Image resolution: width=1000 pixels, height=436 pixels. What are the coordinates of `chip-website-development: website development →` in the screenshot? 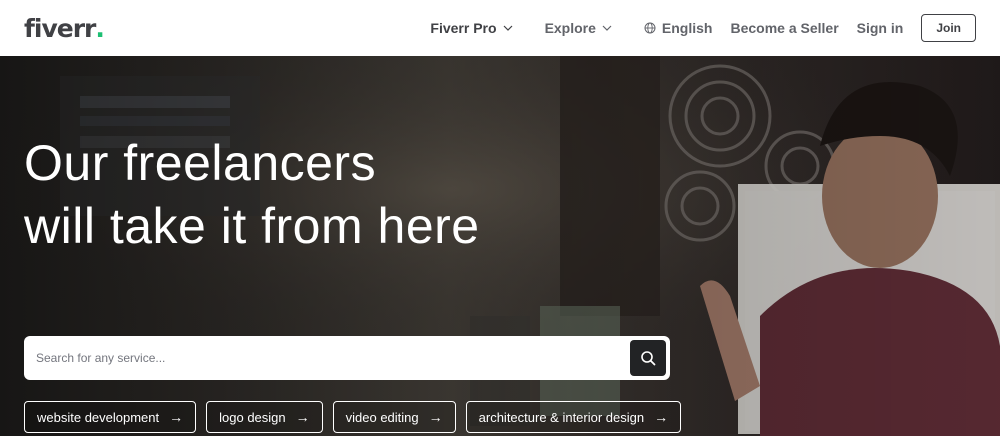 It's located at (110, 417).